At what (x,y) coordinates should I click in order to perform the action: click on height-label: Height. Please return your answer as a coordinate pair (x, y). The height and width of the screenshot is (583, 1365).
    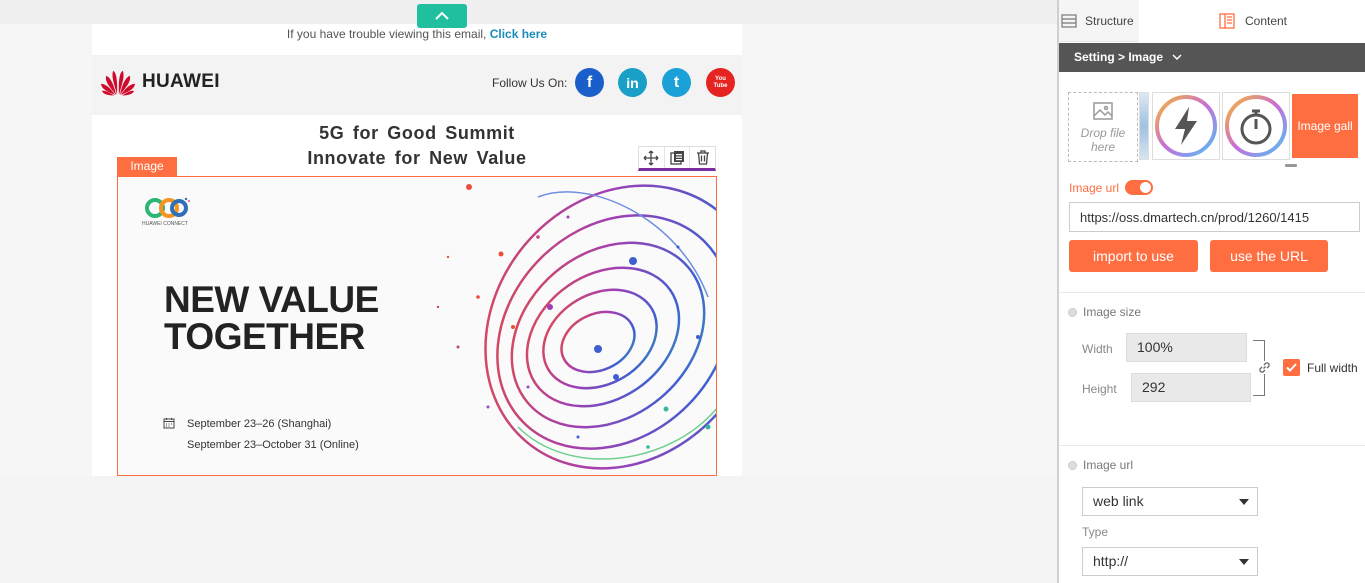
    Looking at the image, I should click on (1099, 389).